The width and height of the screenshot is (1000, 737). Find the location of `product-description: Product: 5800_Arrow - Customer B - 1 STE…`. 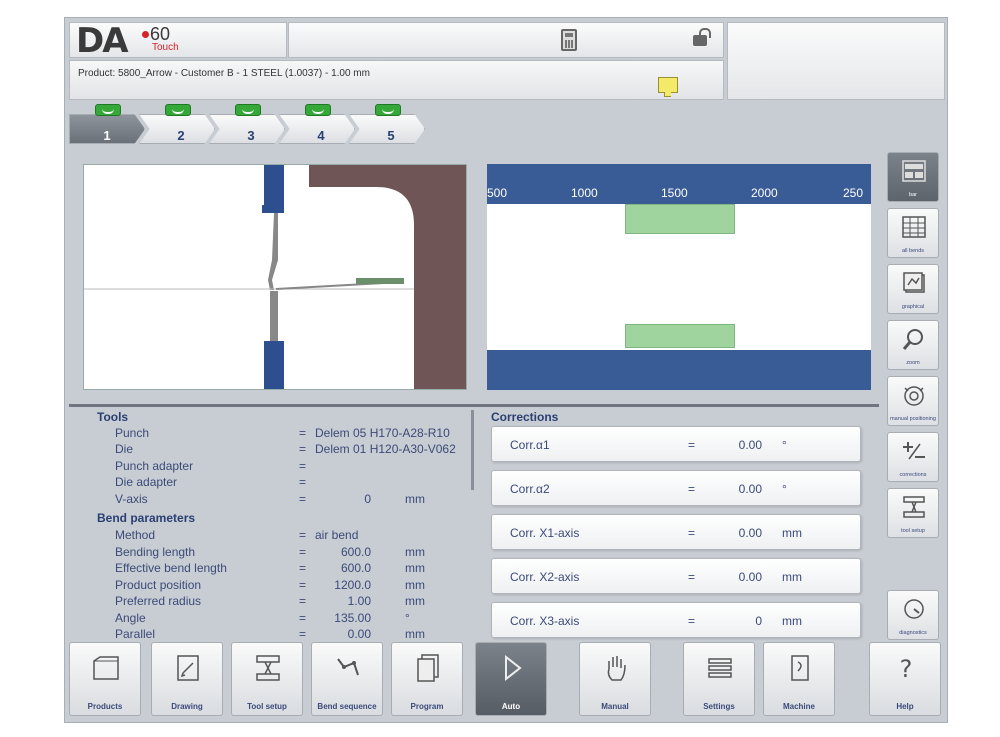

product-description: Product: 5800_Arrow - Customer B - 1 STE… is located at coordinates (224, 73).